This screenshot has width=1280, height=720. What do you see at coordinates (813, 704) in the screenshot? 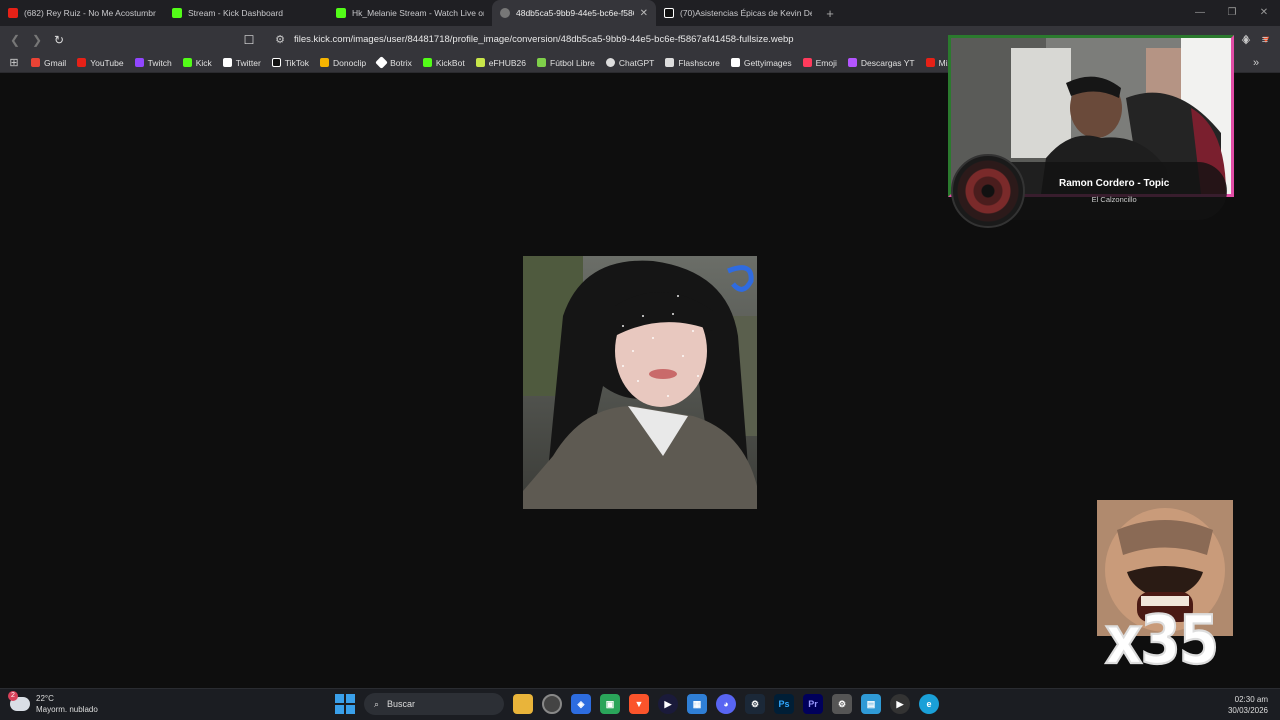
I see `premiere-icon: Pr` at bounding box center [813, 704].